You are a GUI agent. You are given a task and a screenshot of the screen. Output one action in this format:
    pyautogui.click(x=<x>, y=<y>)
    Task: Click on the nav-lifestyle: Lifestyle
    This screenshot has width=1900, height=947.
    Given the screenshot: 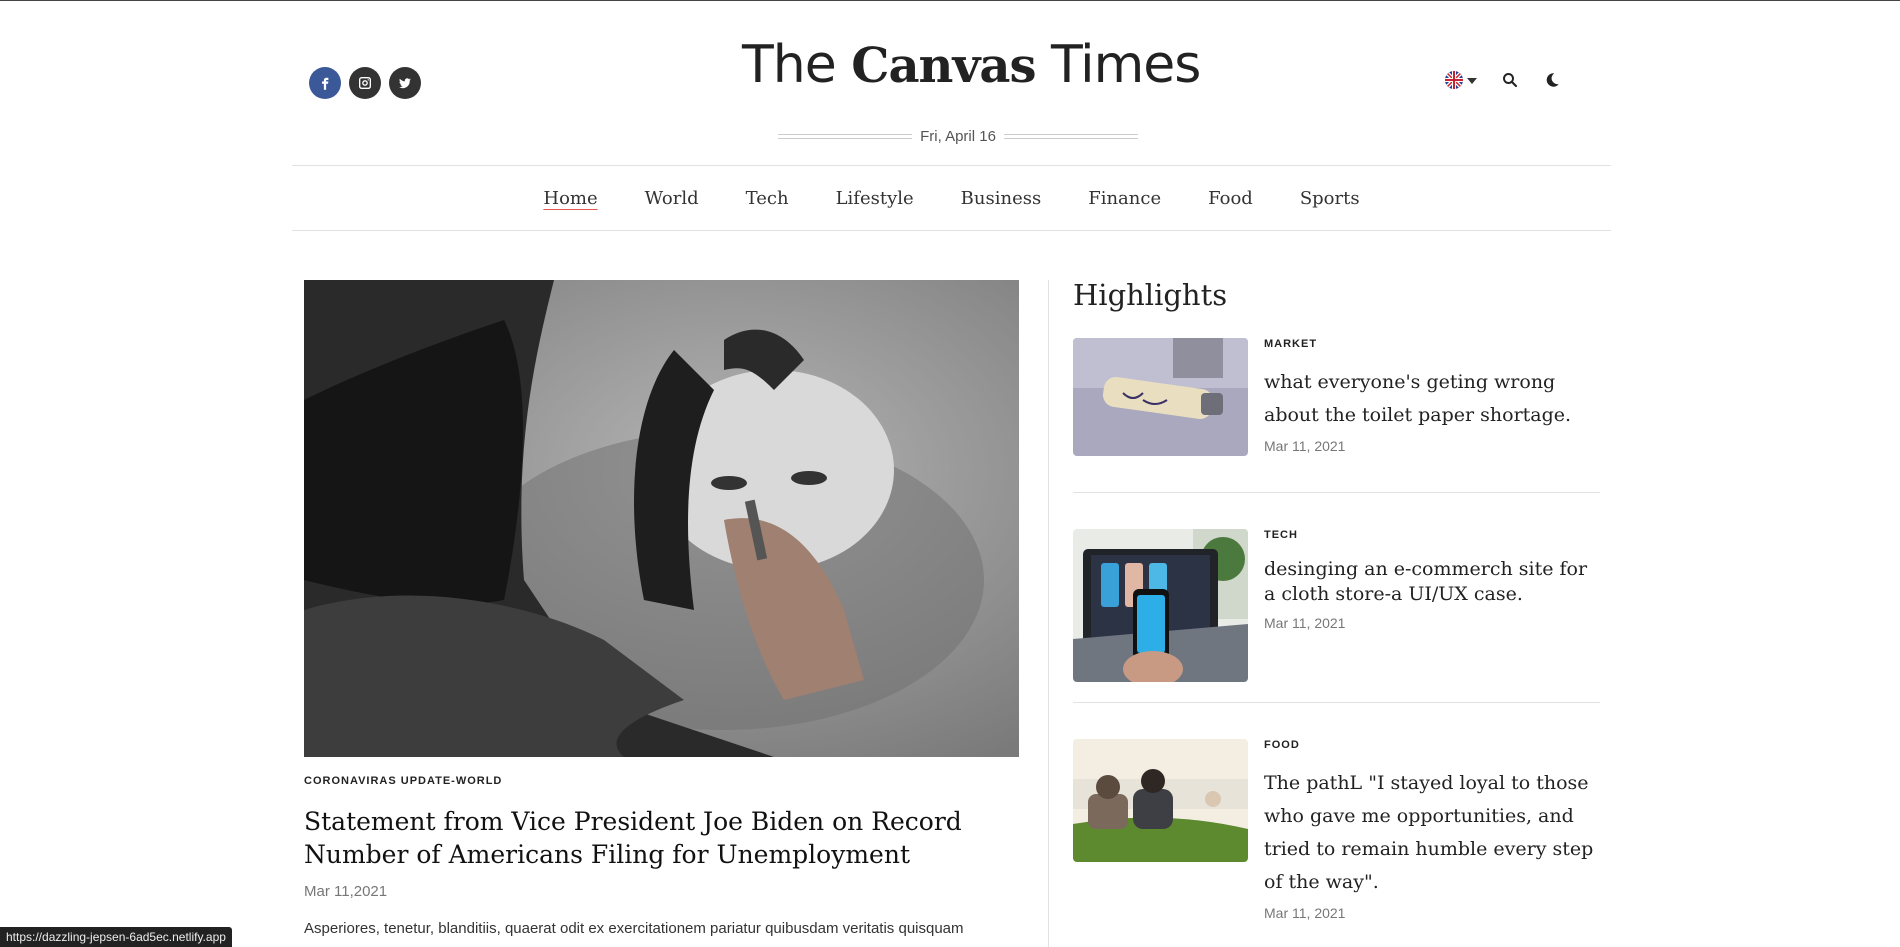 What is the action you would take?
    pyautogui.click(x=875, y=198)
    